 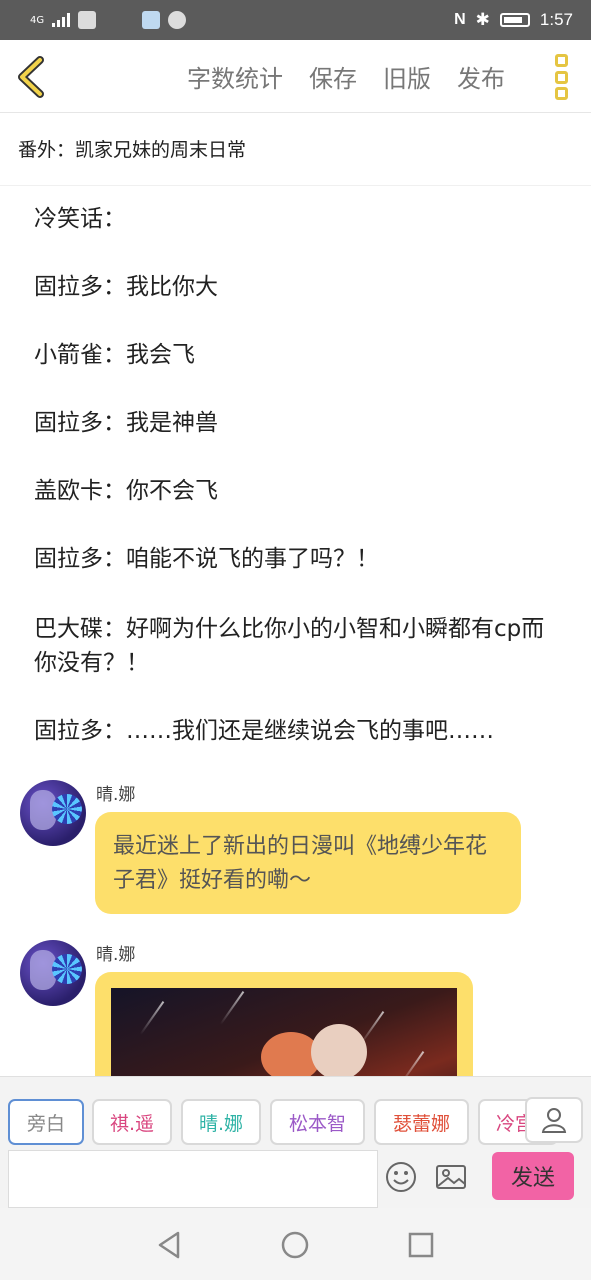 I want to click on app-notification-icon, so click(x=87, y=20).